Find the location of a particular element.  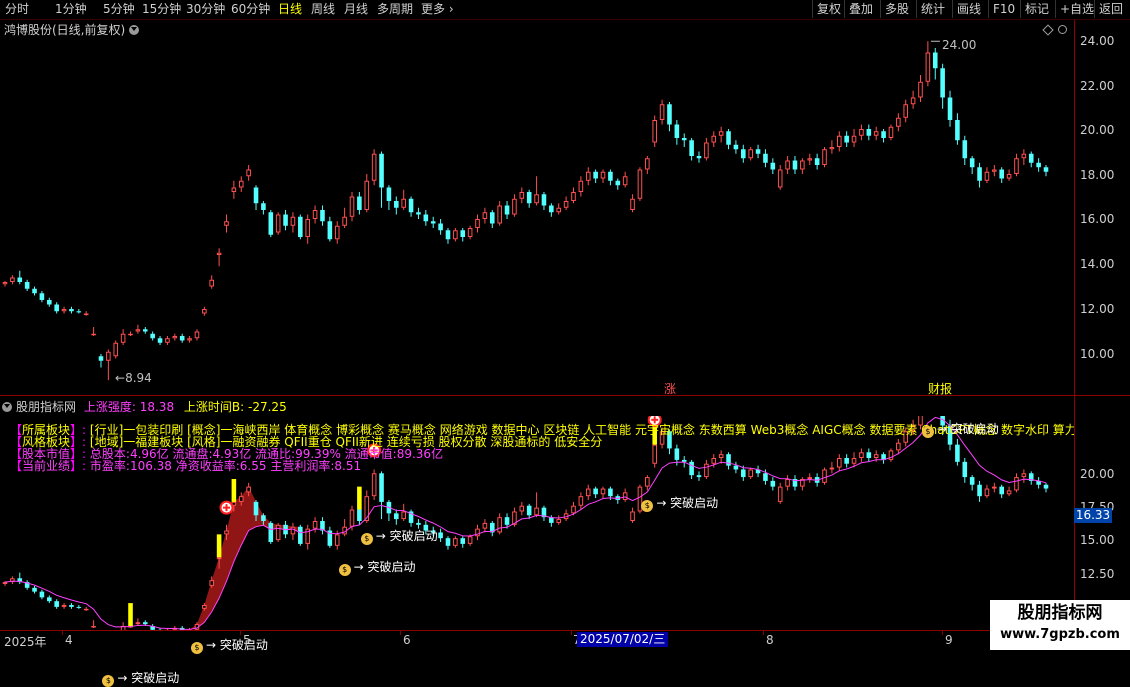

period-5min: 5分钟 is located at coordinates (119, 9).